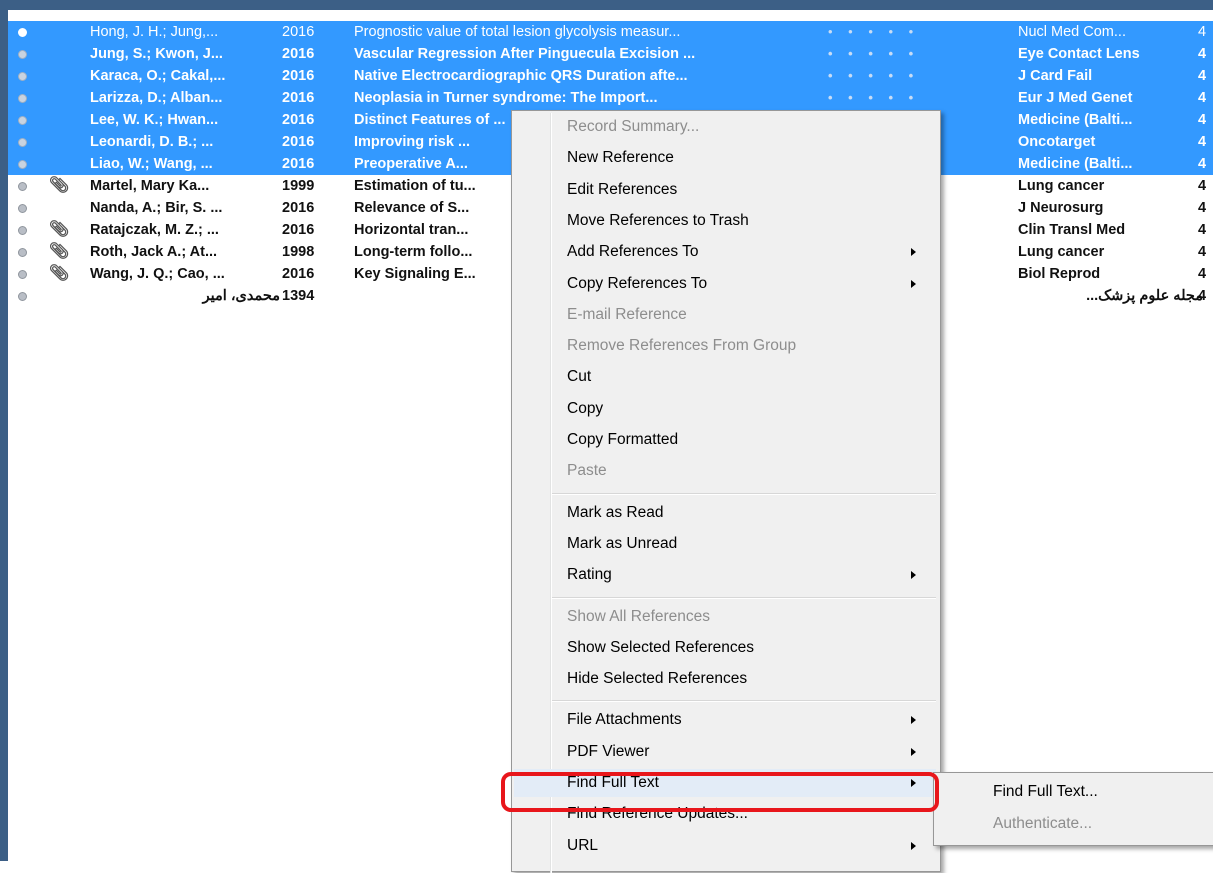  What do you see at coordinates (725, 720) in the screenshot?
I see `menu-item-file-attachments: File Attachments` at bounding box center [725, 720].